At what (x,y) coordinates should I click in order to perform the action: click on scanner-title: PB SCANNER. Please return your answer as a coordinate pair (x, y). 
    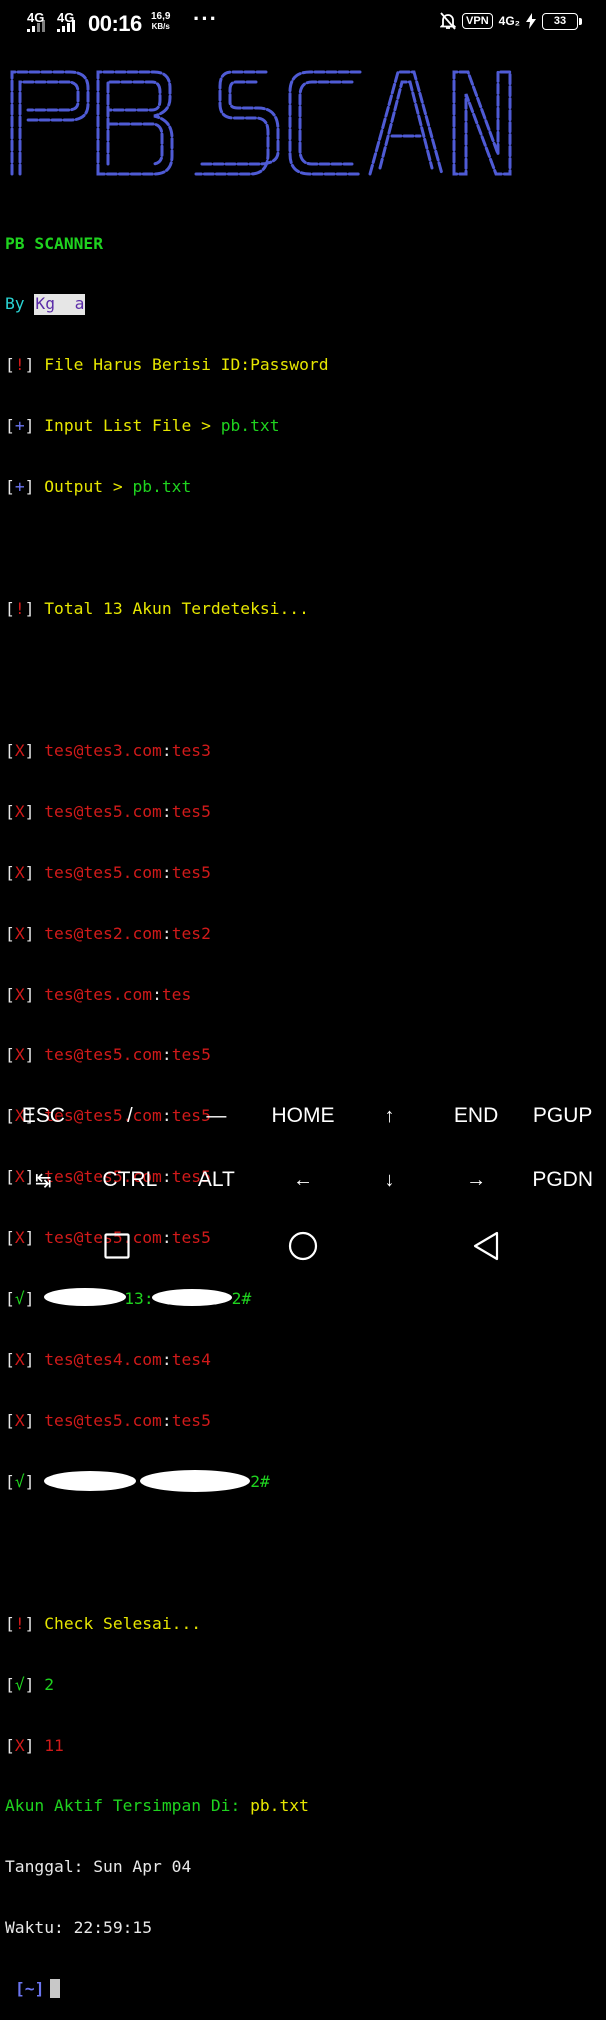
    Looking at the image, I should click on (54, 243).